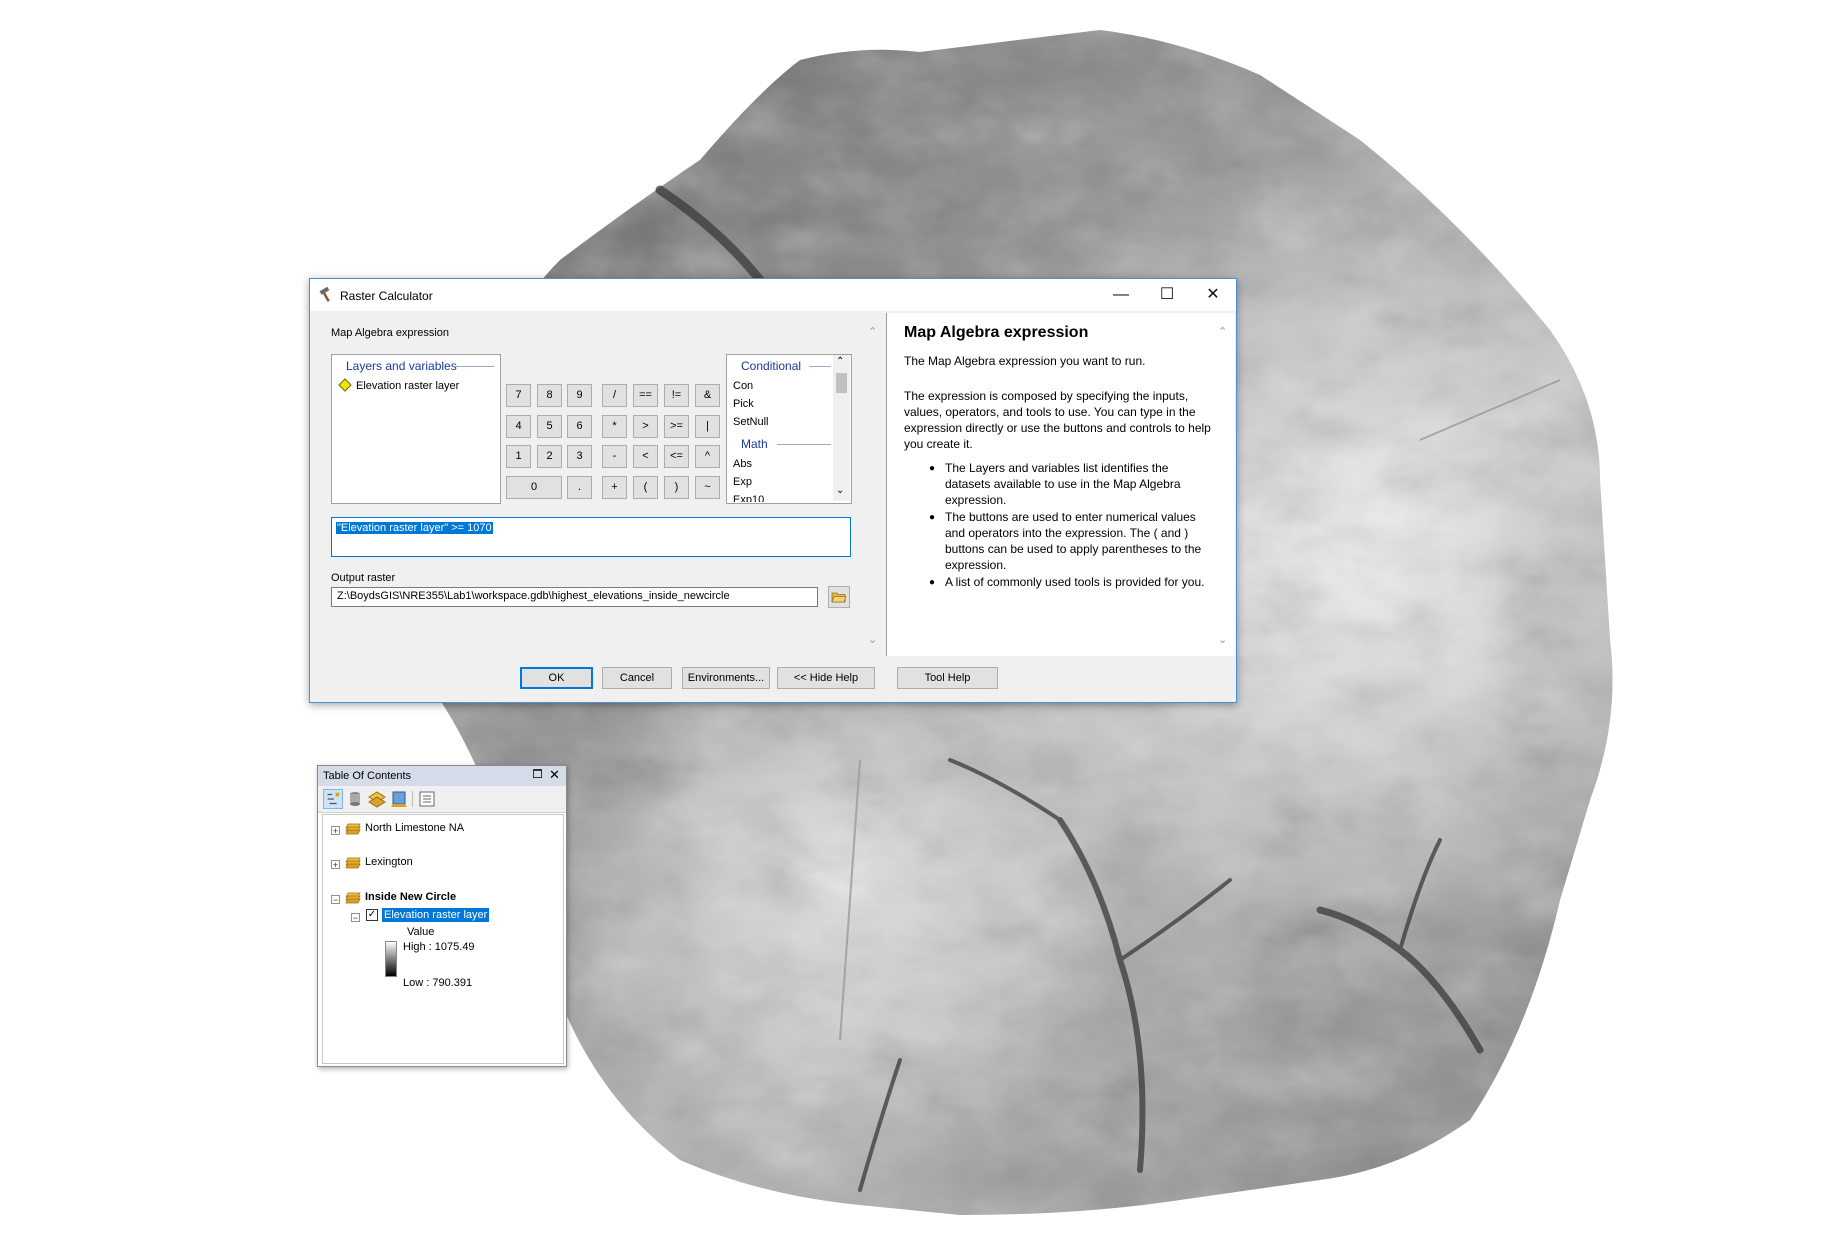  I want to click on expression-input: "Elevation raster layer" >= 1070, so click(591, 537).